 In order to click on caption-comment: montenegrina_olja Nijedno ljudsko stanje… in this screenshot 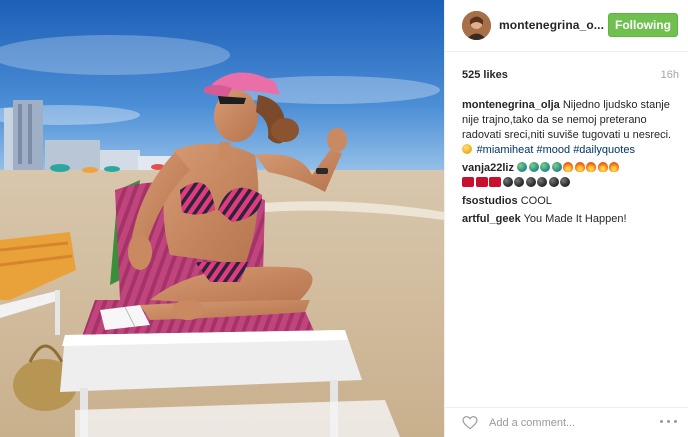, I will do `click(571, 128)`.